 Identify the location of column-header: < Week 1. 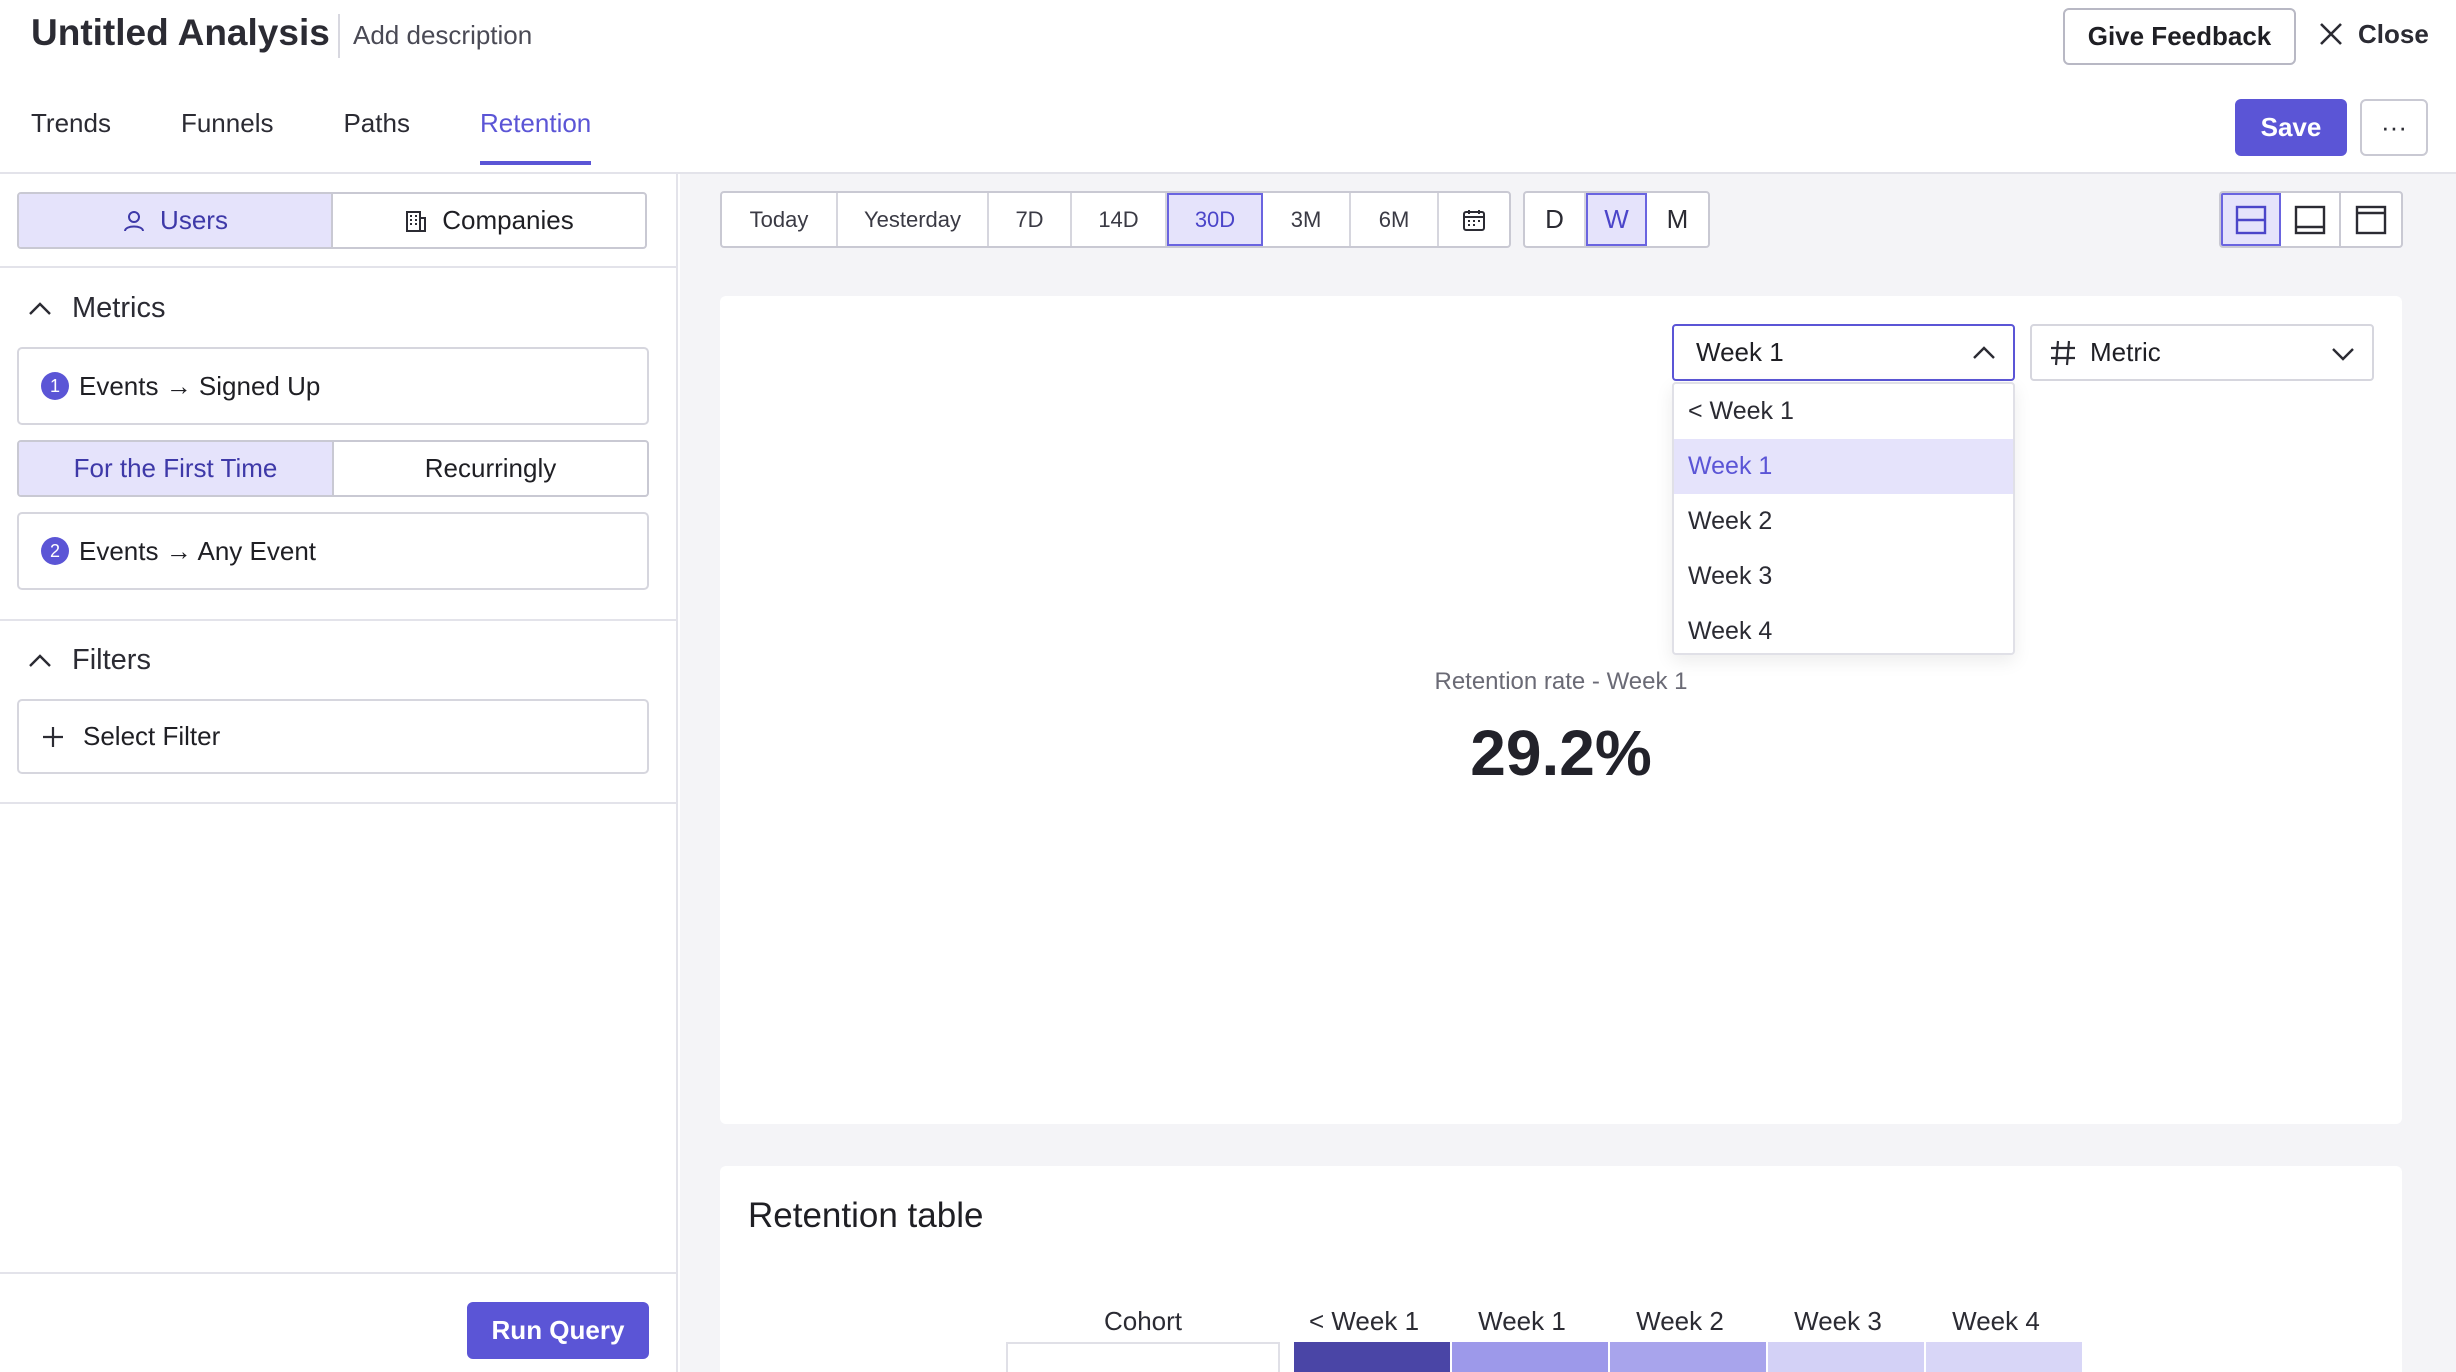
(1364, 1321).